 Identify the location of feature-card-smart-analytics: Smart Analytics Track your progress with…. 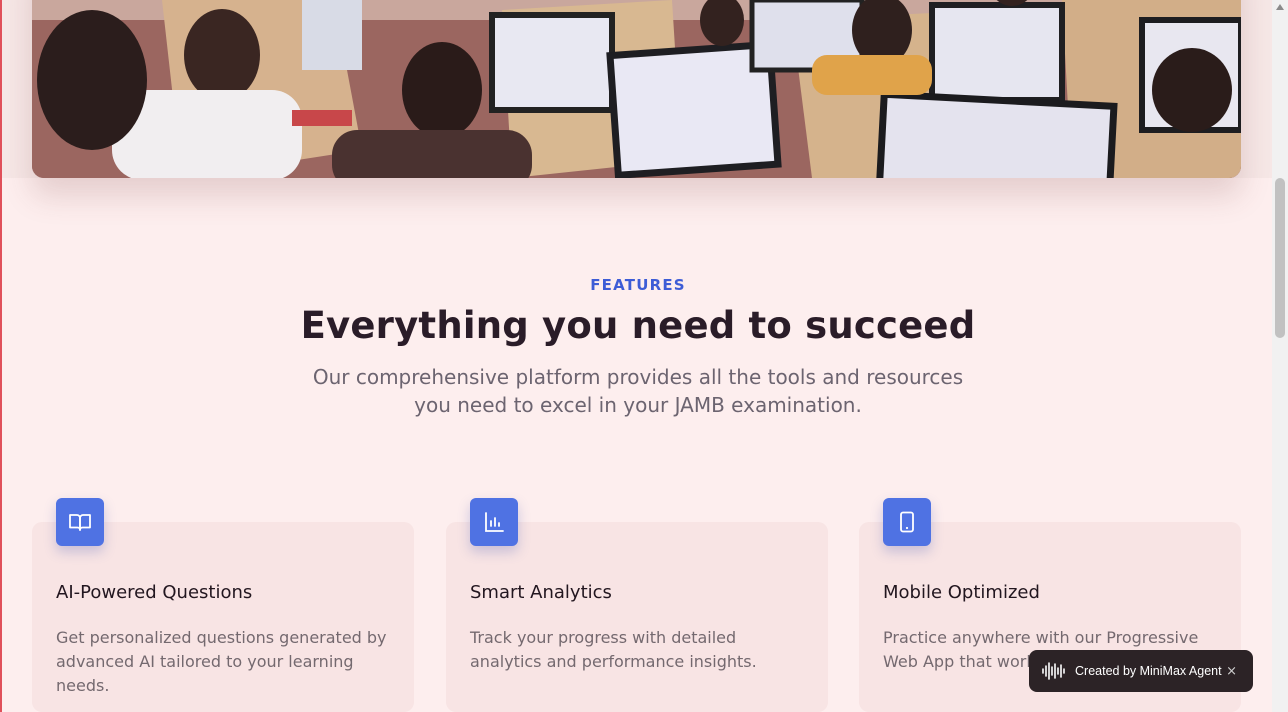
(637, 605).